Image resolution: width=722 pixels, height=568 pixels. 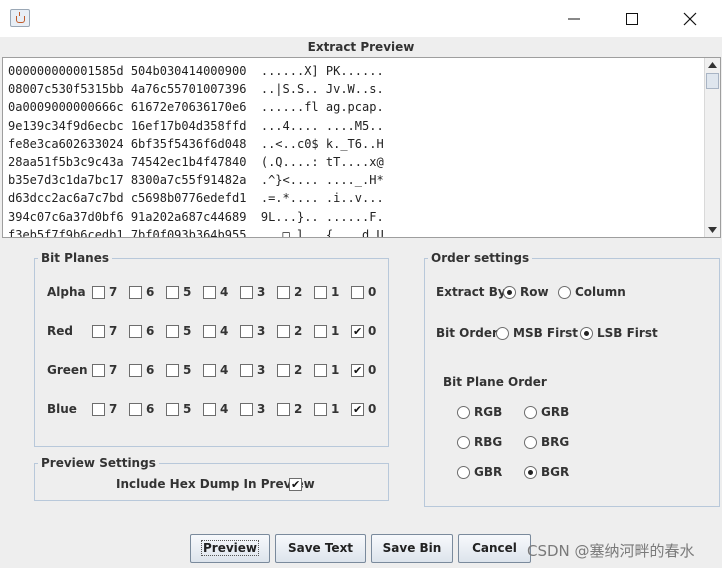 What do you see at coordinates (509, 292) in the screenshot?
I see `extract-by-row-radio` at bounding box center [509, 292].